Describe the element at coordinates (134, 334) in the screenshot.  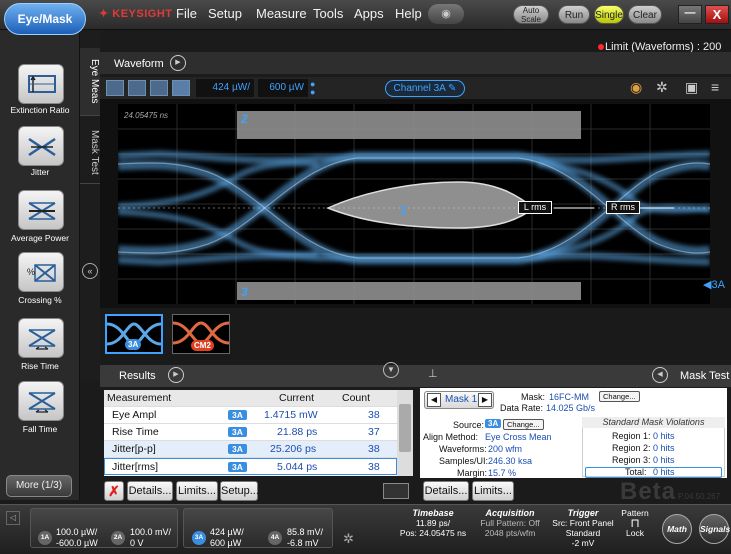
I see `thumbnail-3a: 3A` at that location.